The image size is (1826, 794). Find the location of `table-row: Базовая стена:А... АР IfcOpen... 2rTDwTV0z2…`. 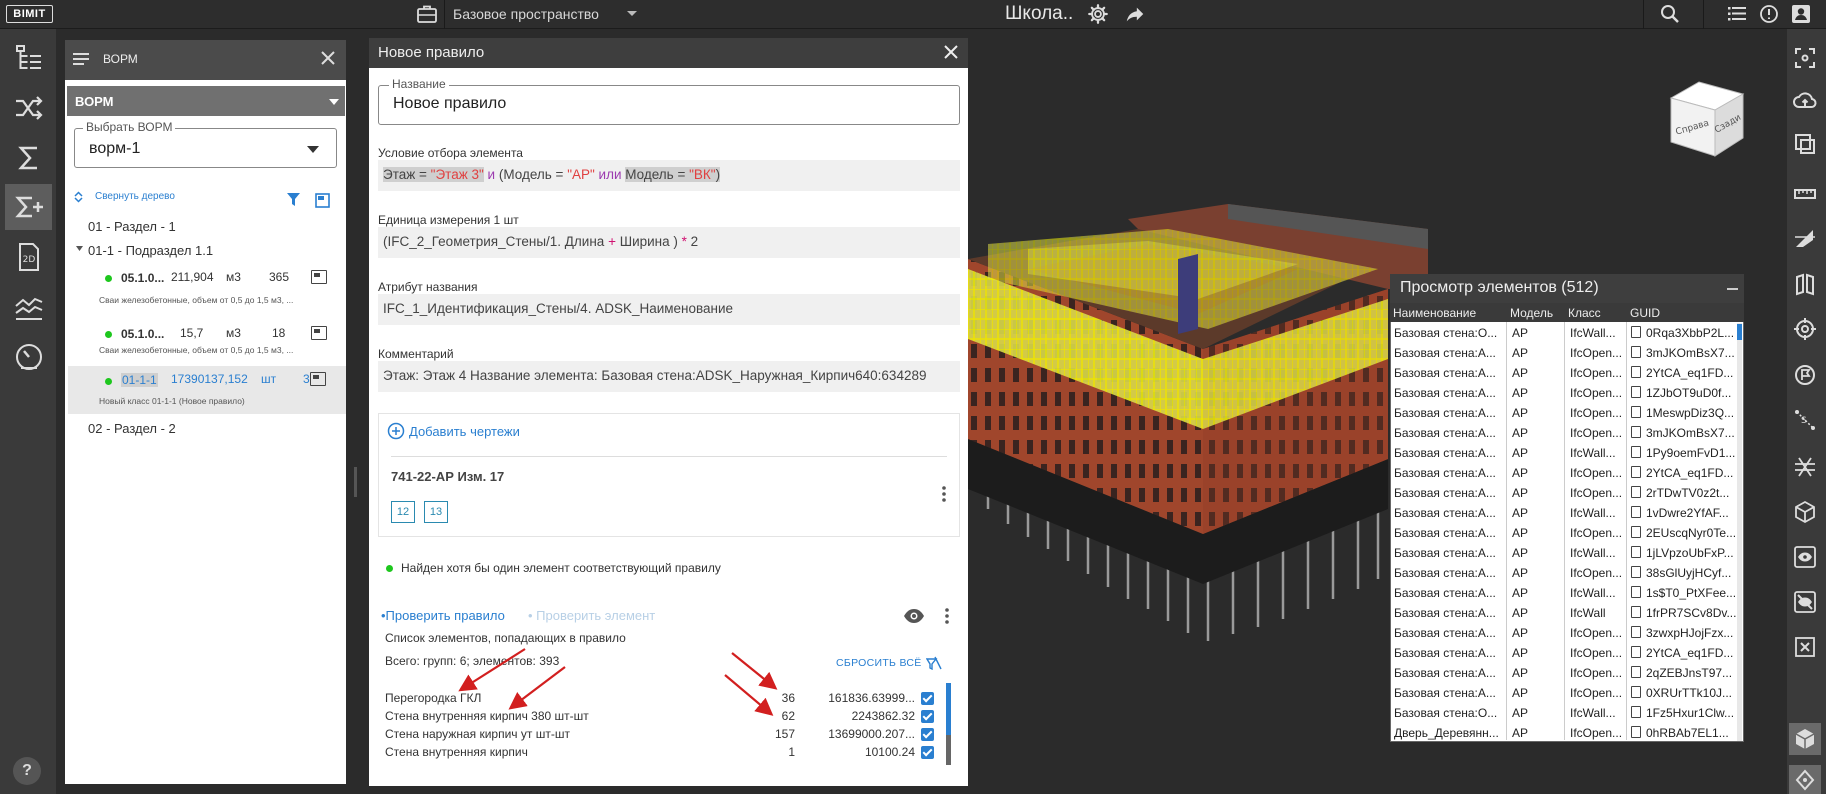

table-row: Базовая стена:А... АР IfcOpen... 2rTDwTV0z2… is located at coordinates (1567, 493).